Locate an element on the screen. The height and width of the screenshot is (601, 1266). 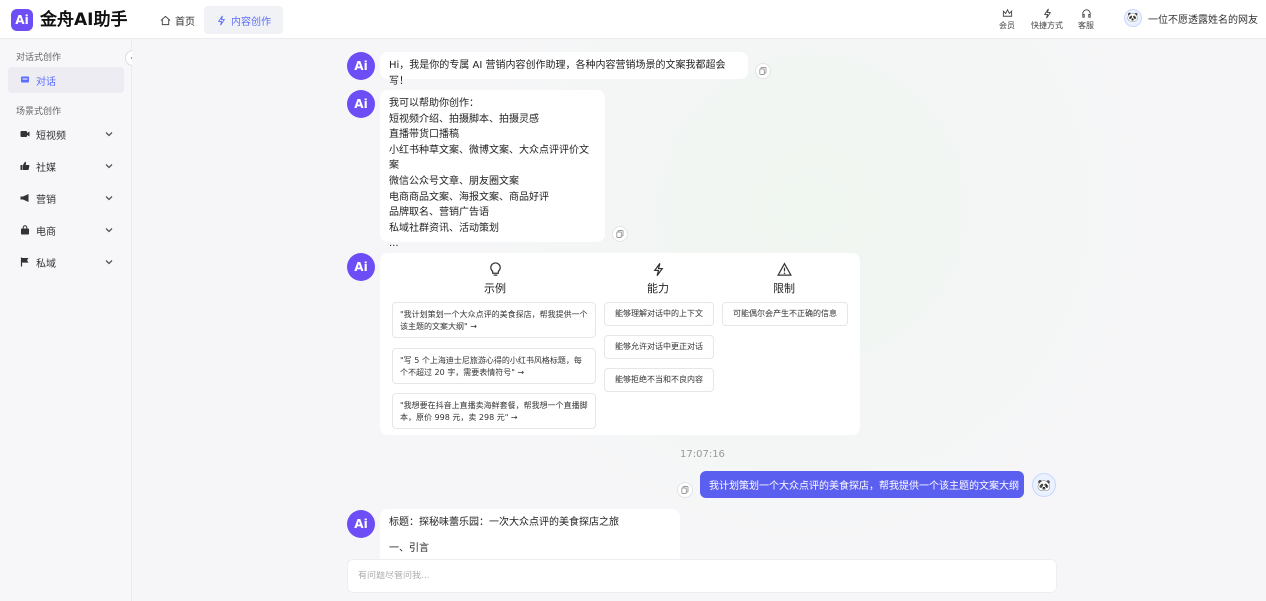
lightbulb-icon is located at coordinates (495, 269).